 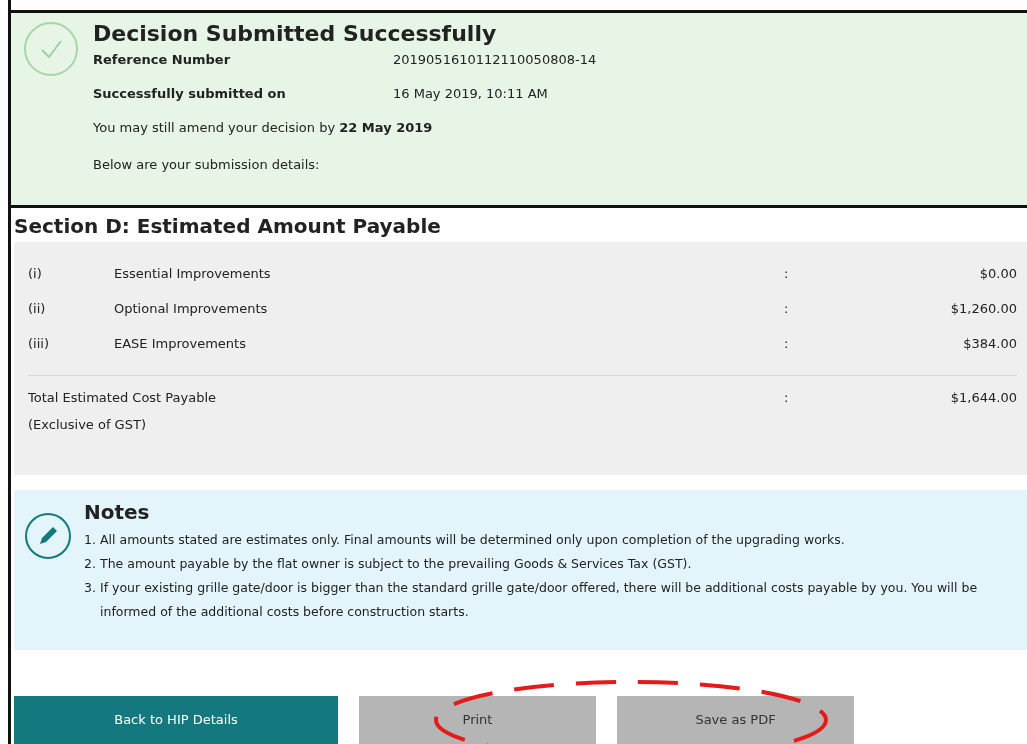 I want to click on action-button: Print, so click(x=477, y=720).